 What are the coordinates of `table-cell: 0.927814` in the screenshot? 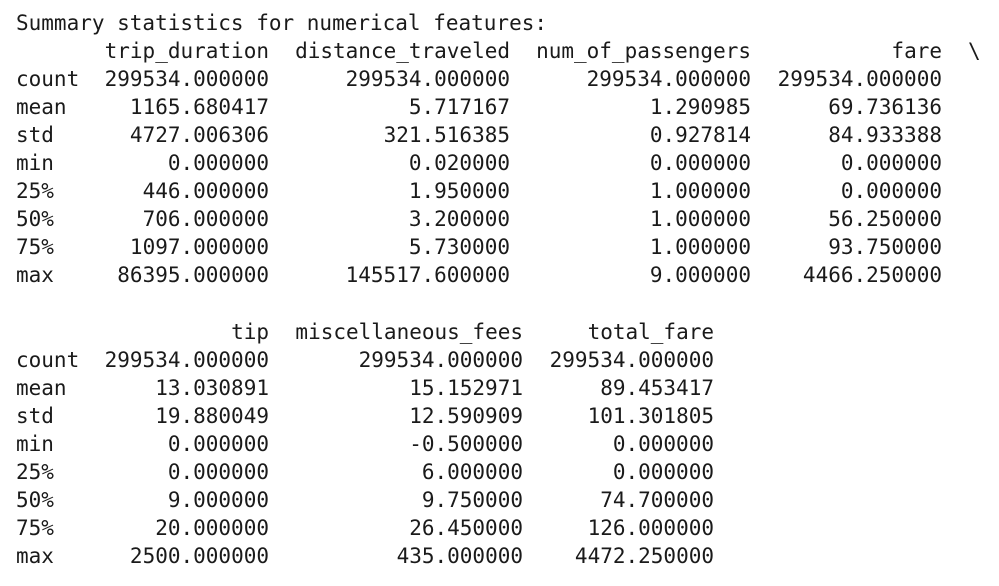 It's located at (700, 135).